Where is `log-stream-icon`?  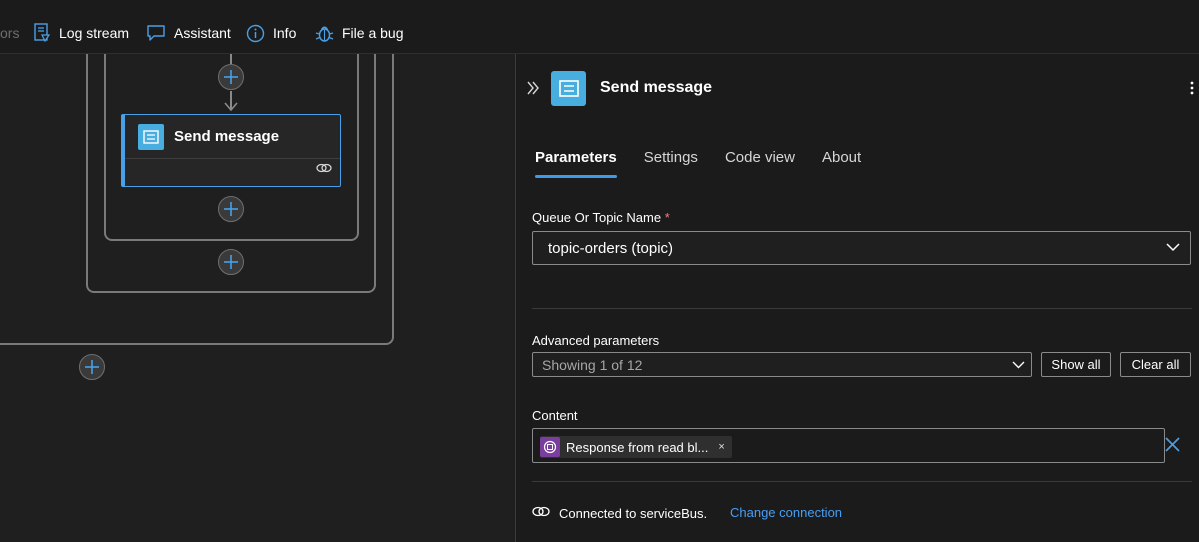
log-stream-icon is located at coordinates (42, 33).